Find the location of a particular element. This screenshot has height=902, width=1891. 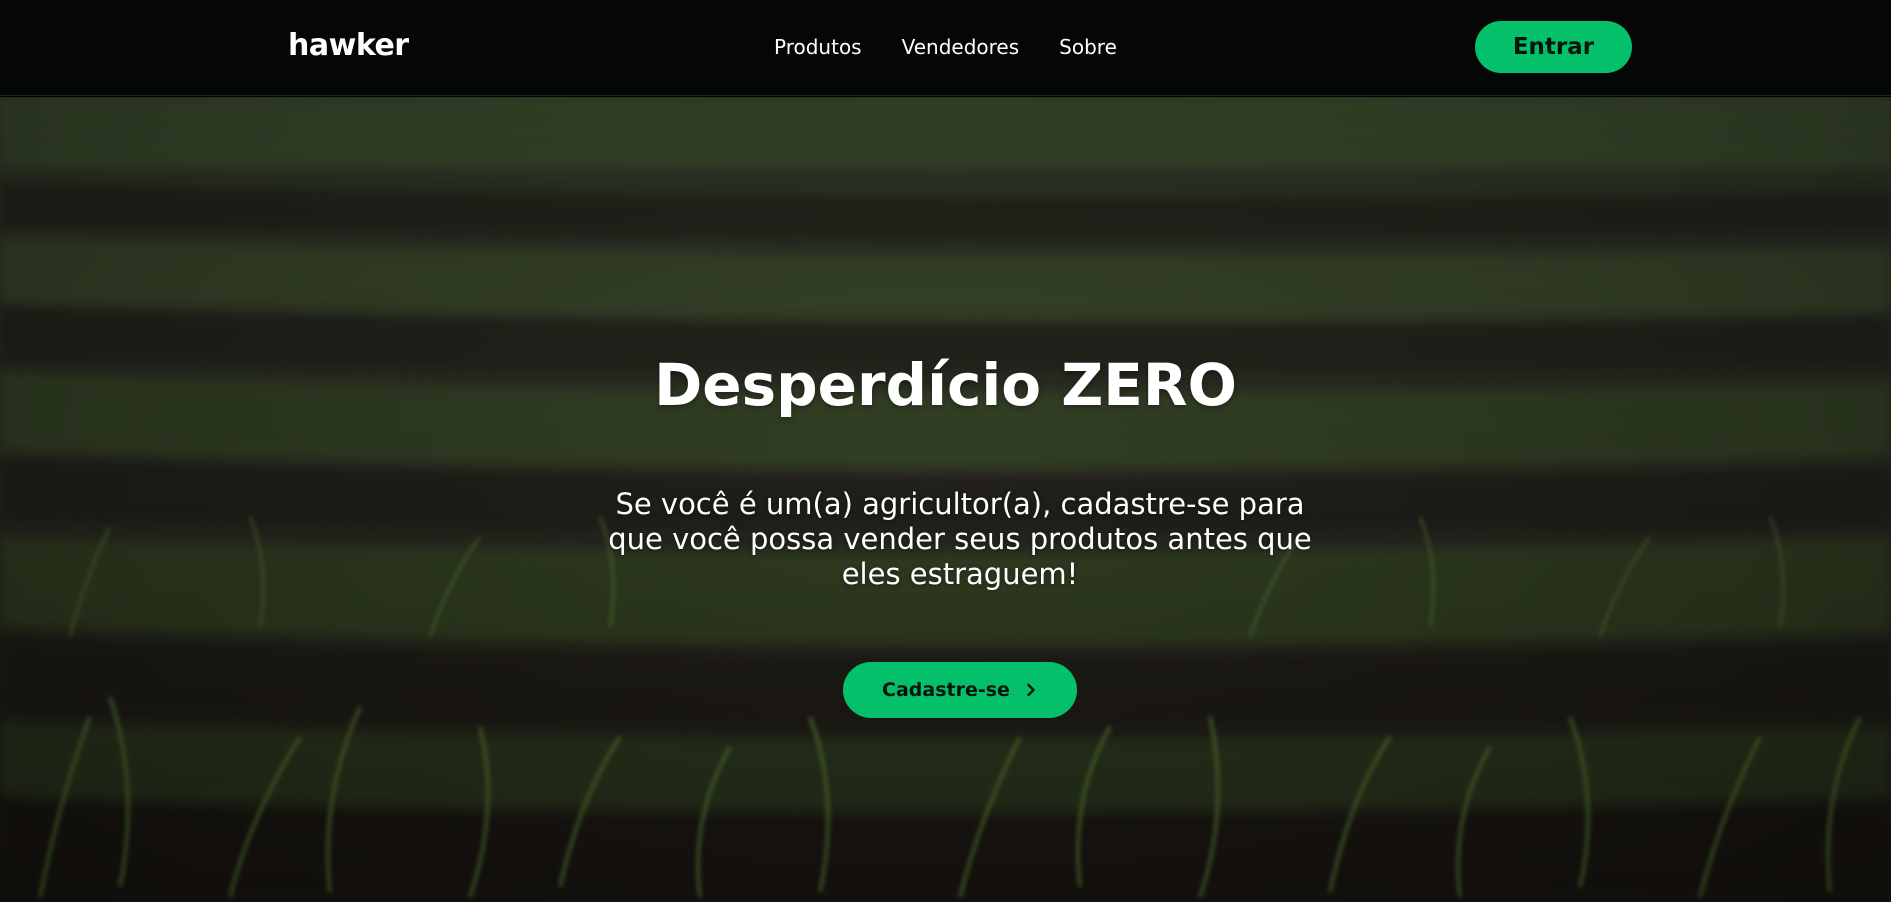

nav-links: Produtos Vendedores Sobre is located at coordinates (945, 47).